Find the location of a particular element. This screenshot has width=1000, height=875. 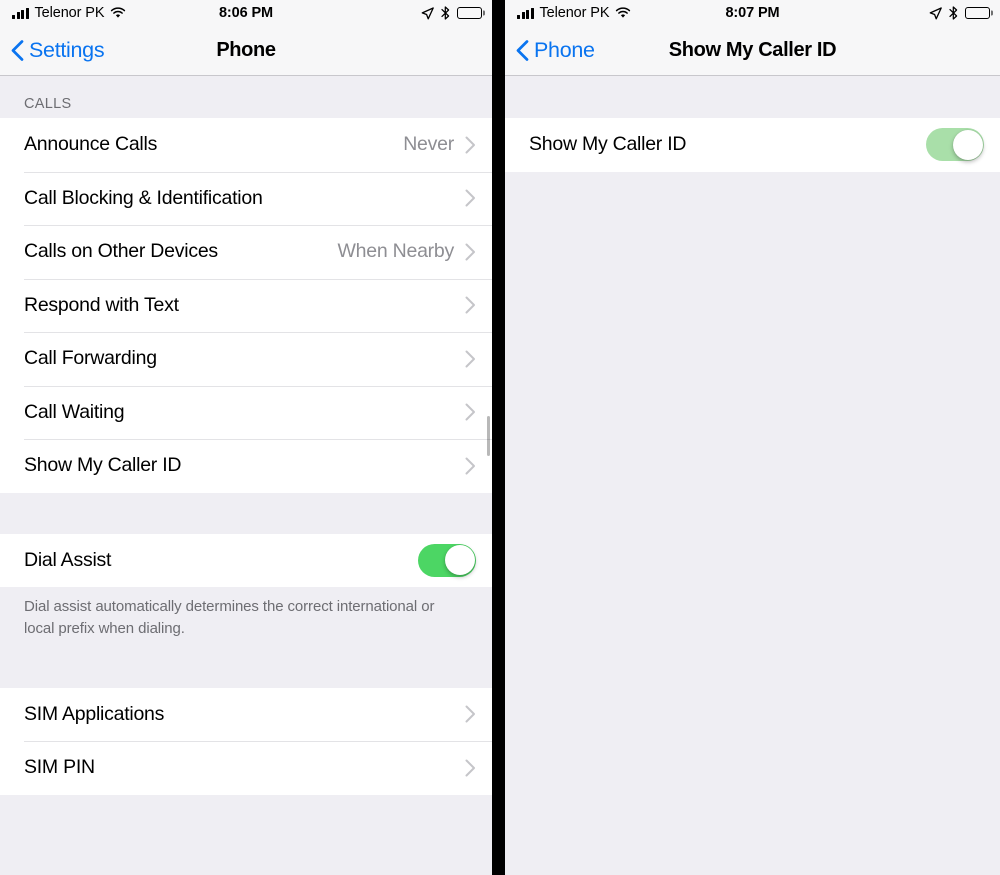

dial-assist-group: Dial Assist is located at coordinates (246, 560).